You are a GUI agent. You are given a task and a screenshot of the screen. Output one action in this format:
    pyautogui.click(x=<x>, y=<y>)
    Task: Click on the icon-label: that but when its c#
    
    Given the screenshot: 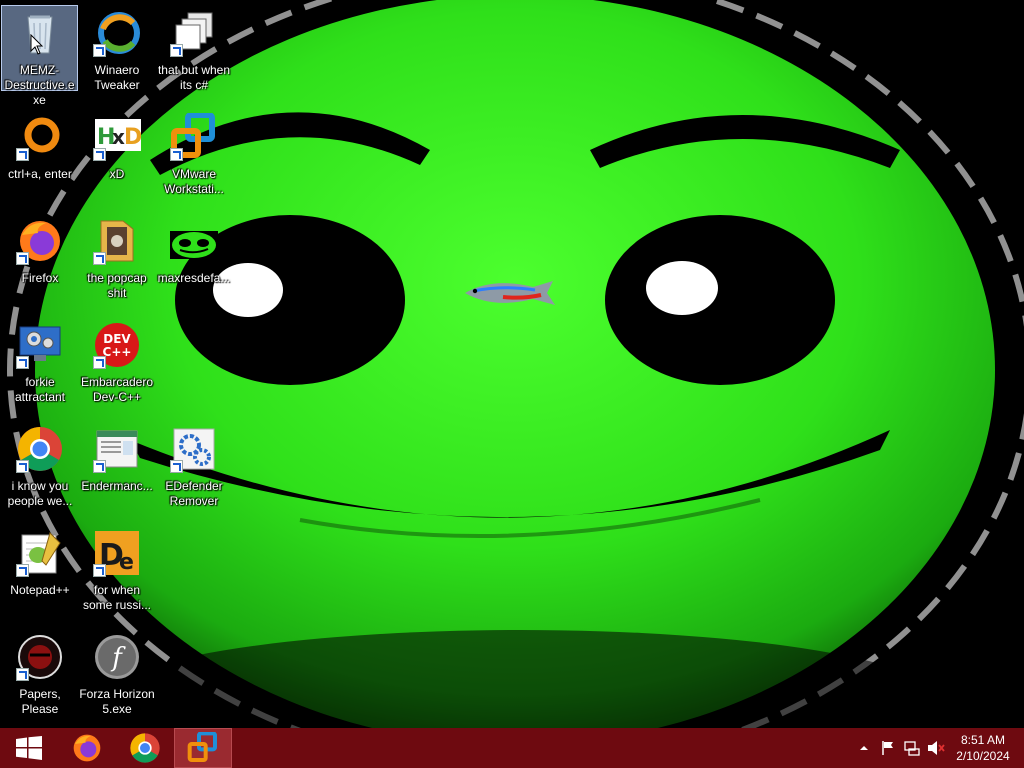 What is the action you would take?
    pyautogui.click(x=194, y=77)
    